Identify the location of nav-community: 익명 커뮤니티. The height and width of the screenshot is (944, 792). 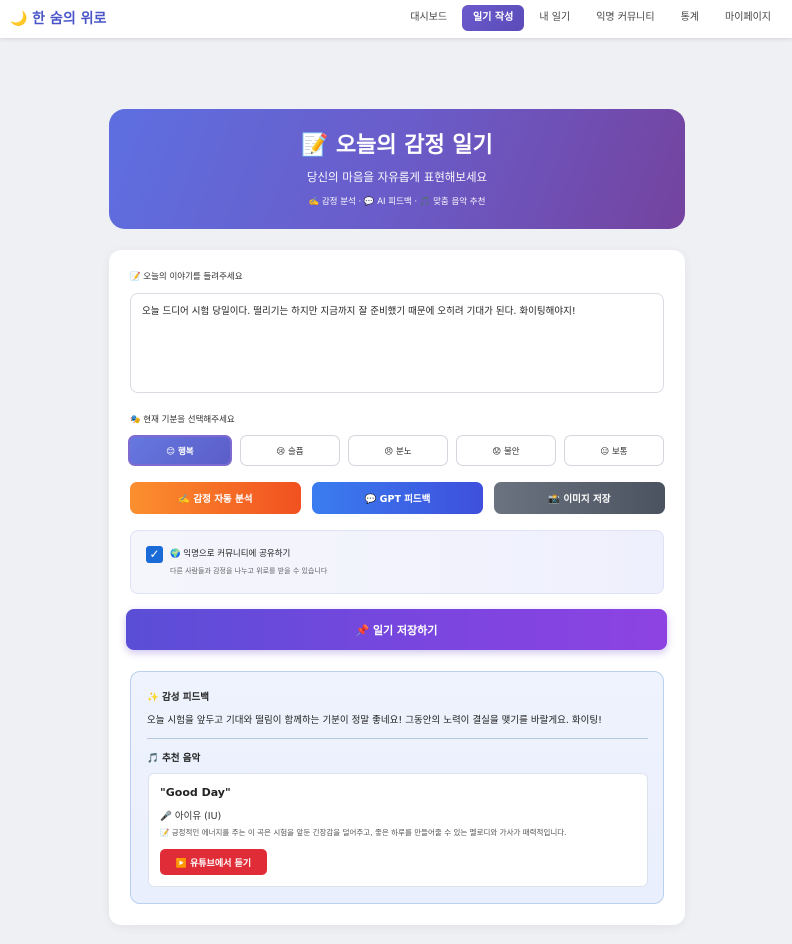
(625, 18).